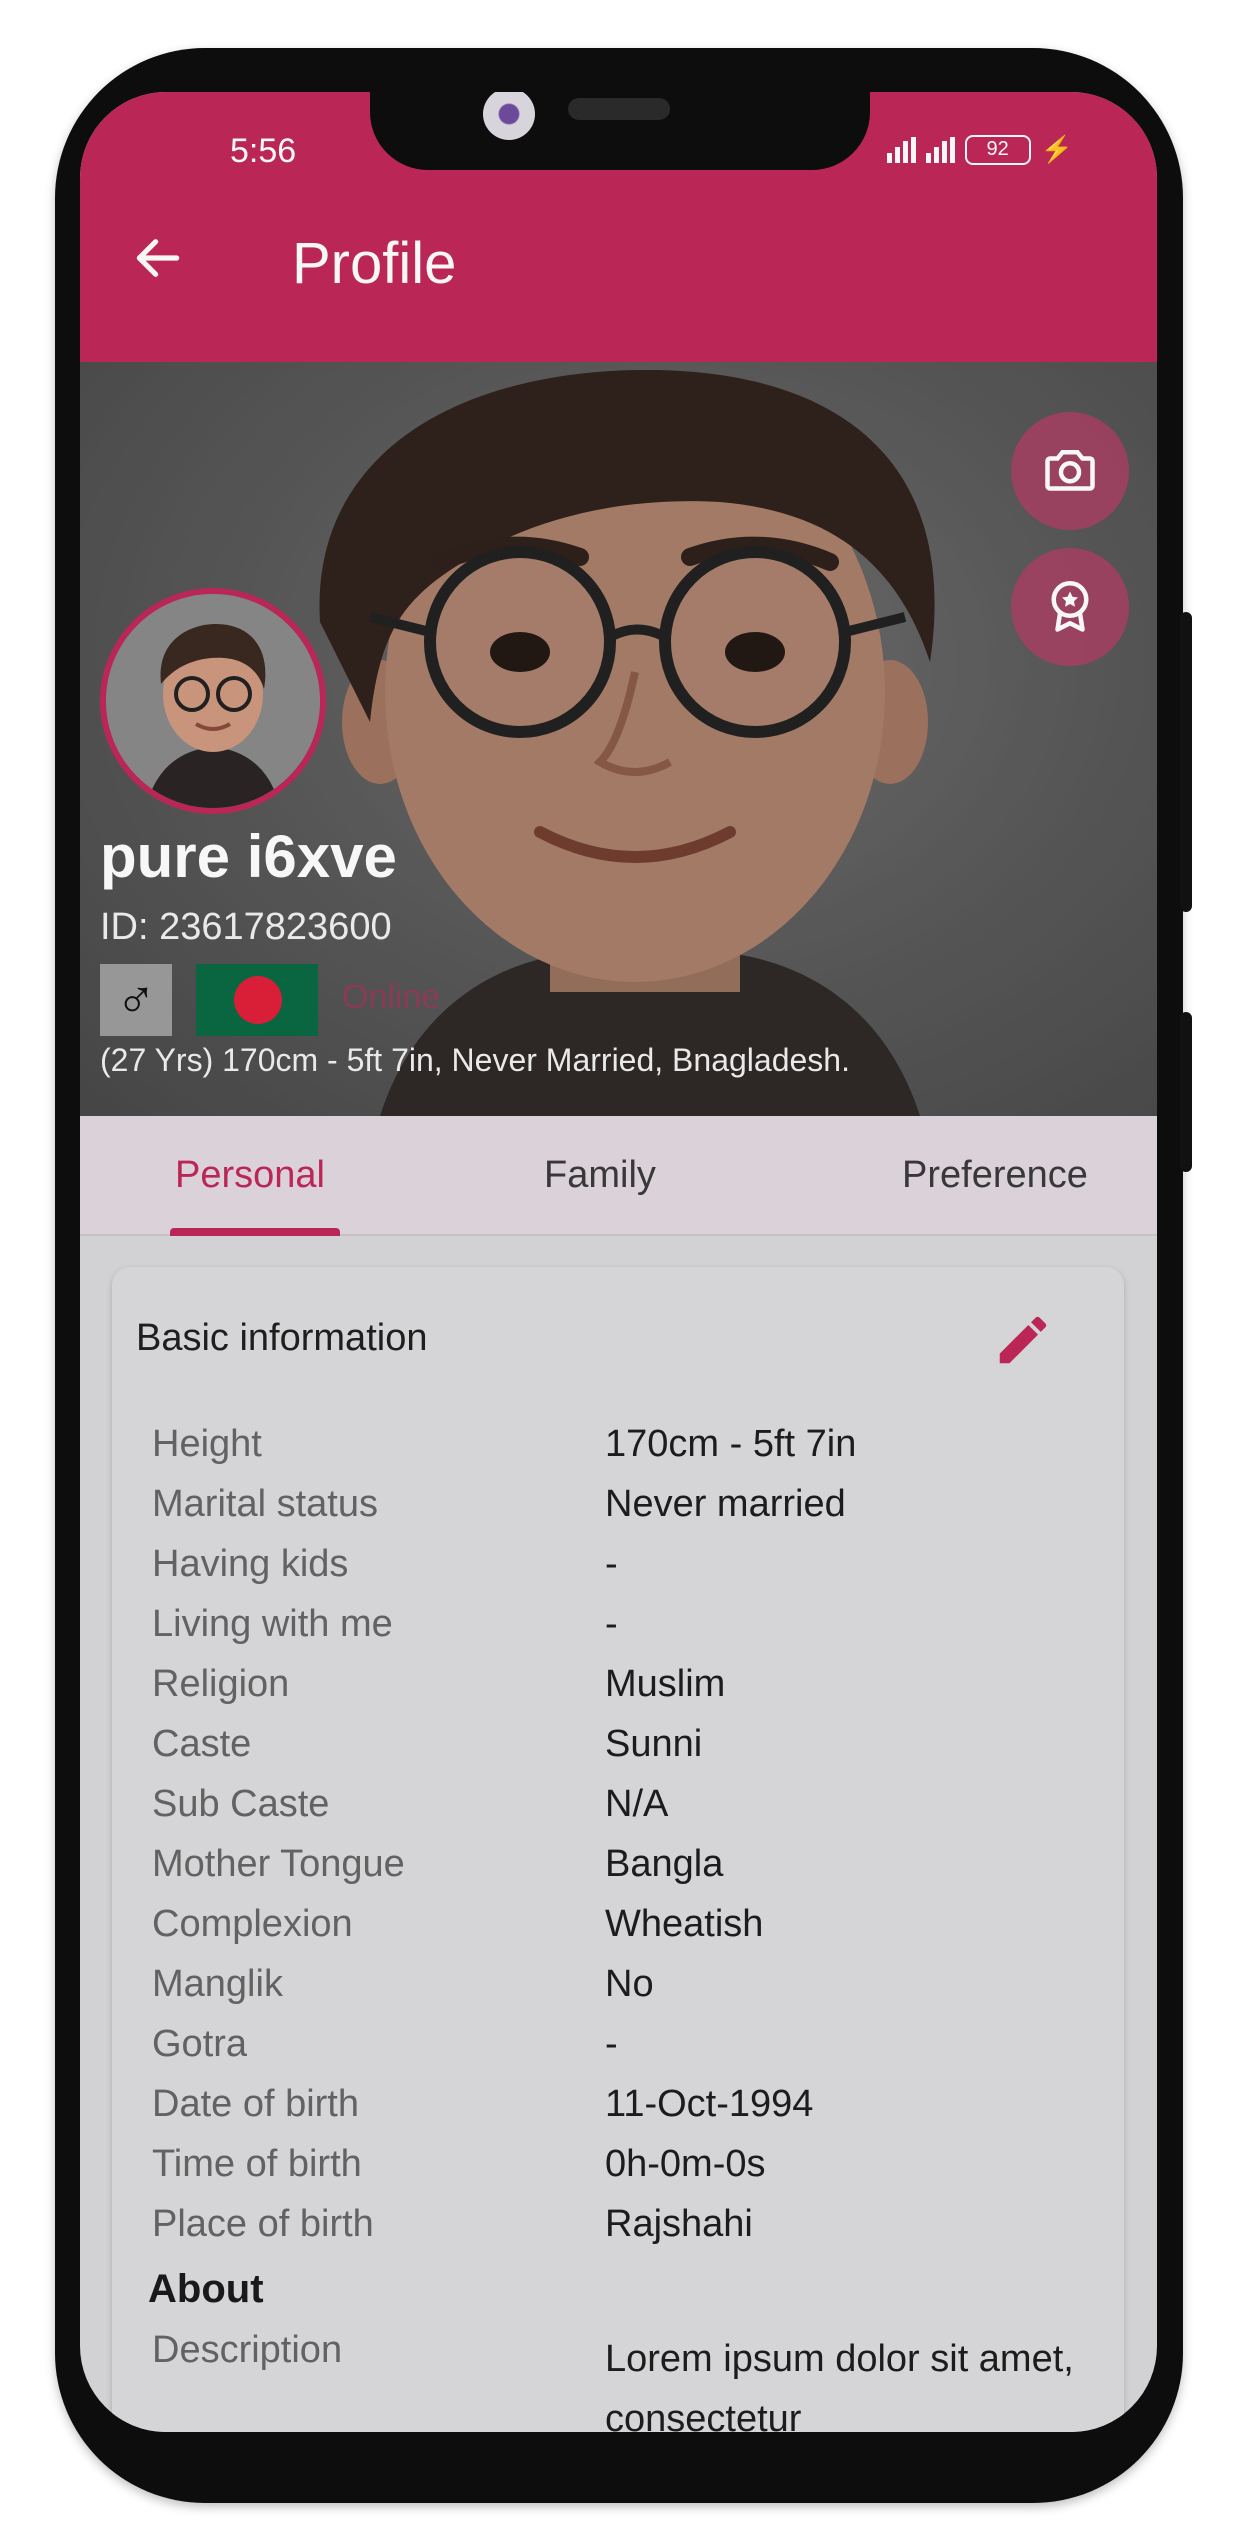 The width and height of the screenshot is (1242, 2541). Describe the element at coordinates (618, 227) in the screenshot. I see `app-header: 5:56 92 ⚡ Profile` at that location.